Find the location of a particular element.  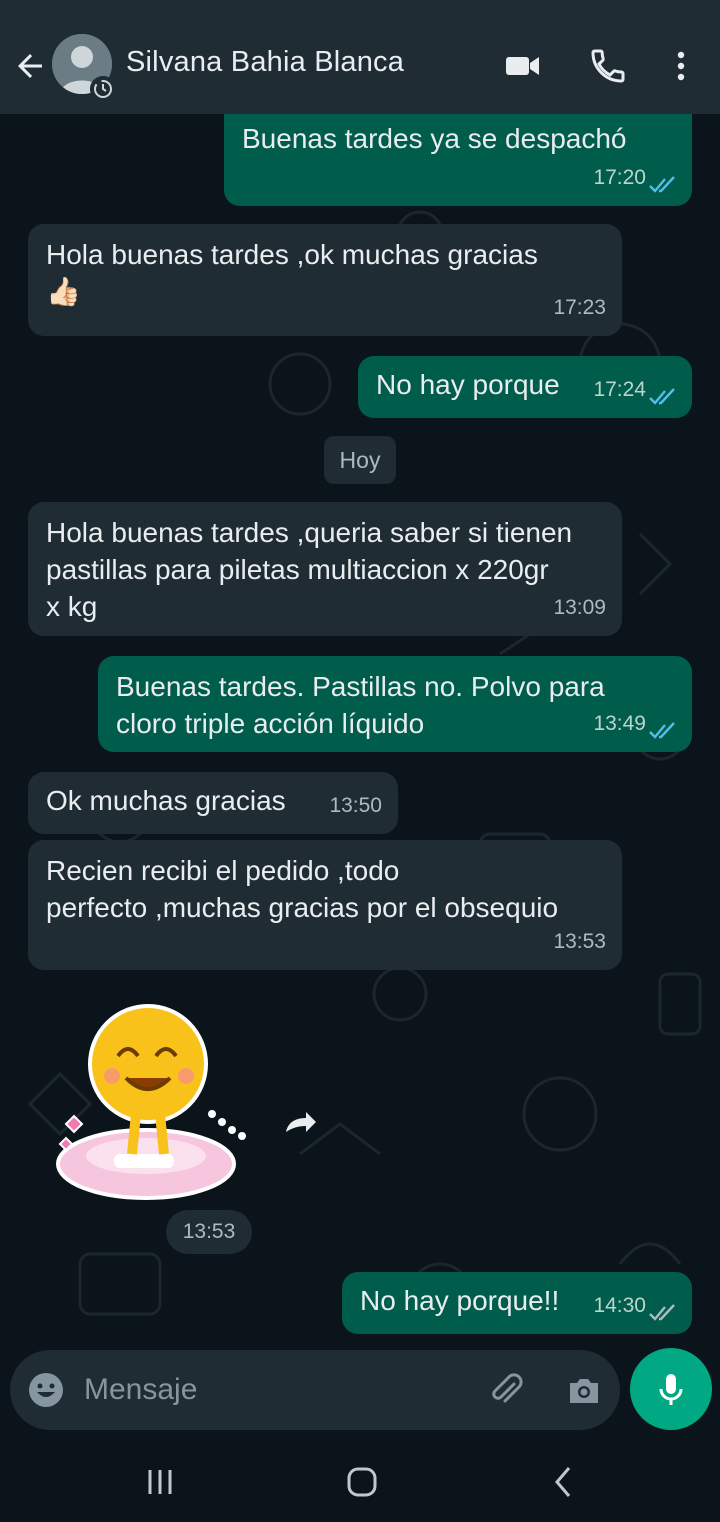

message-text: No hay porque is located at coordinates (468, 384).